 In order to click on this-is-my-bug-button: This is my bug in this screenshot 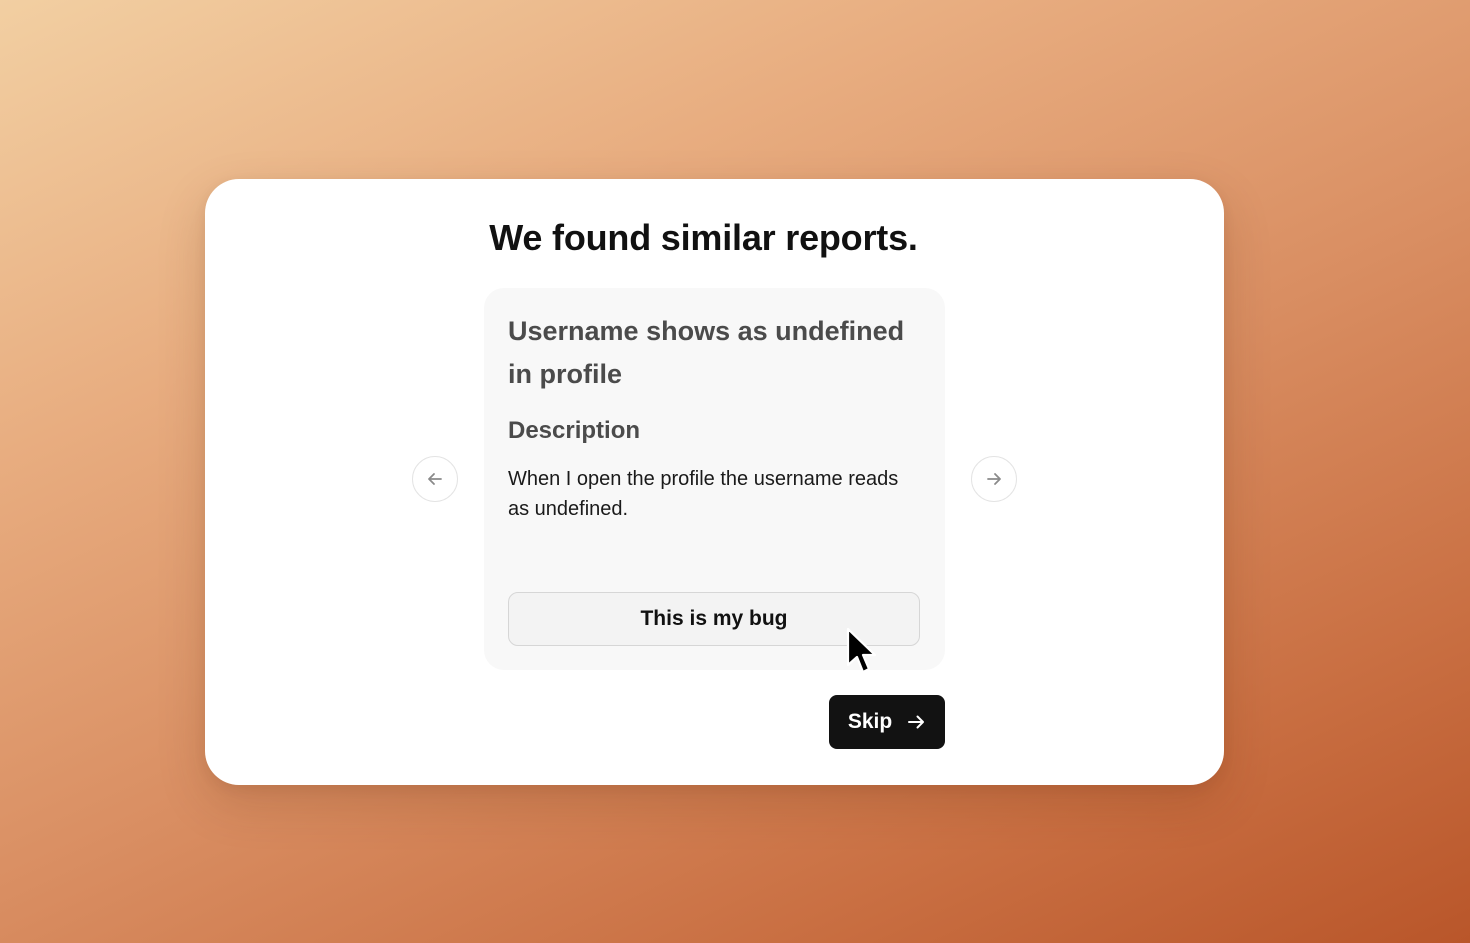, I will do `click(714, 619)`.